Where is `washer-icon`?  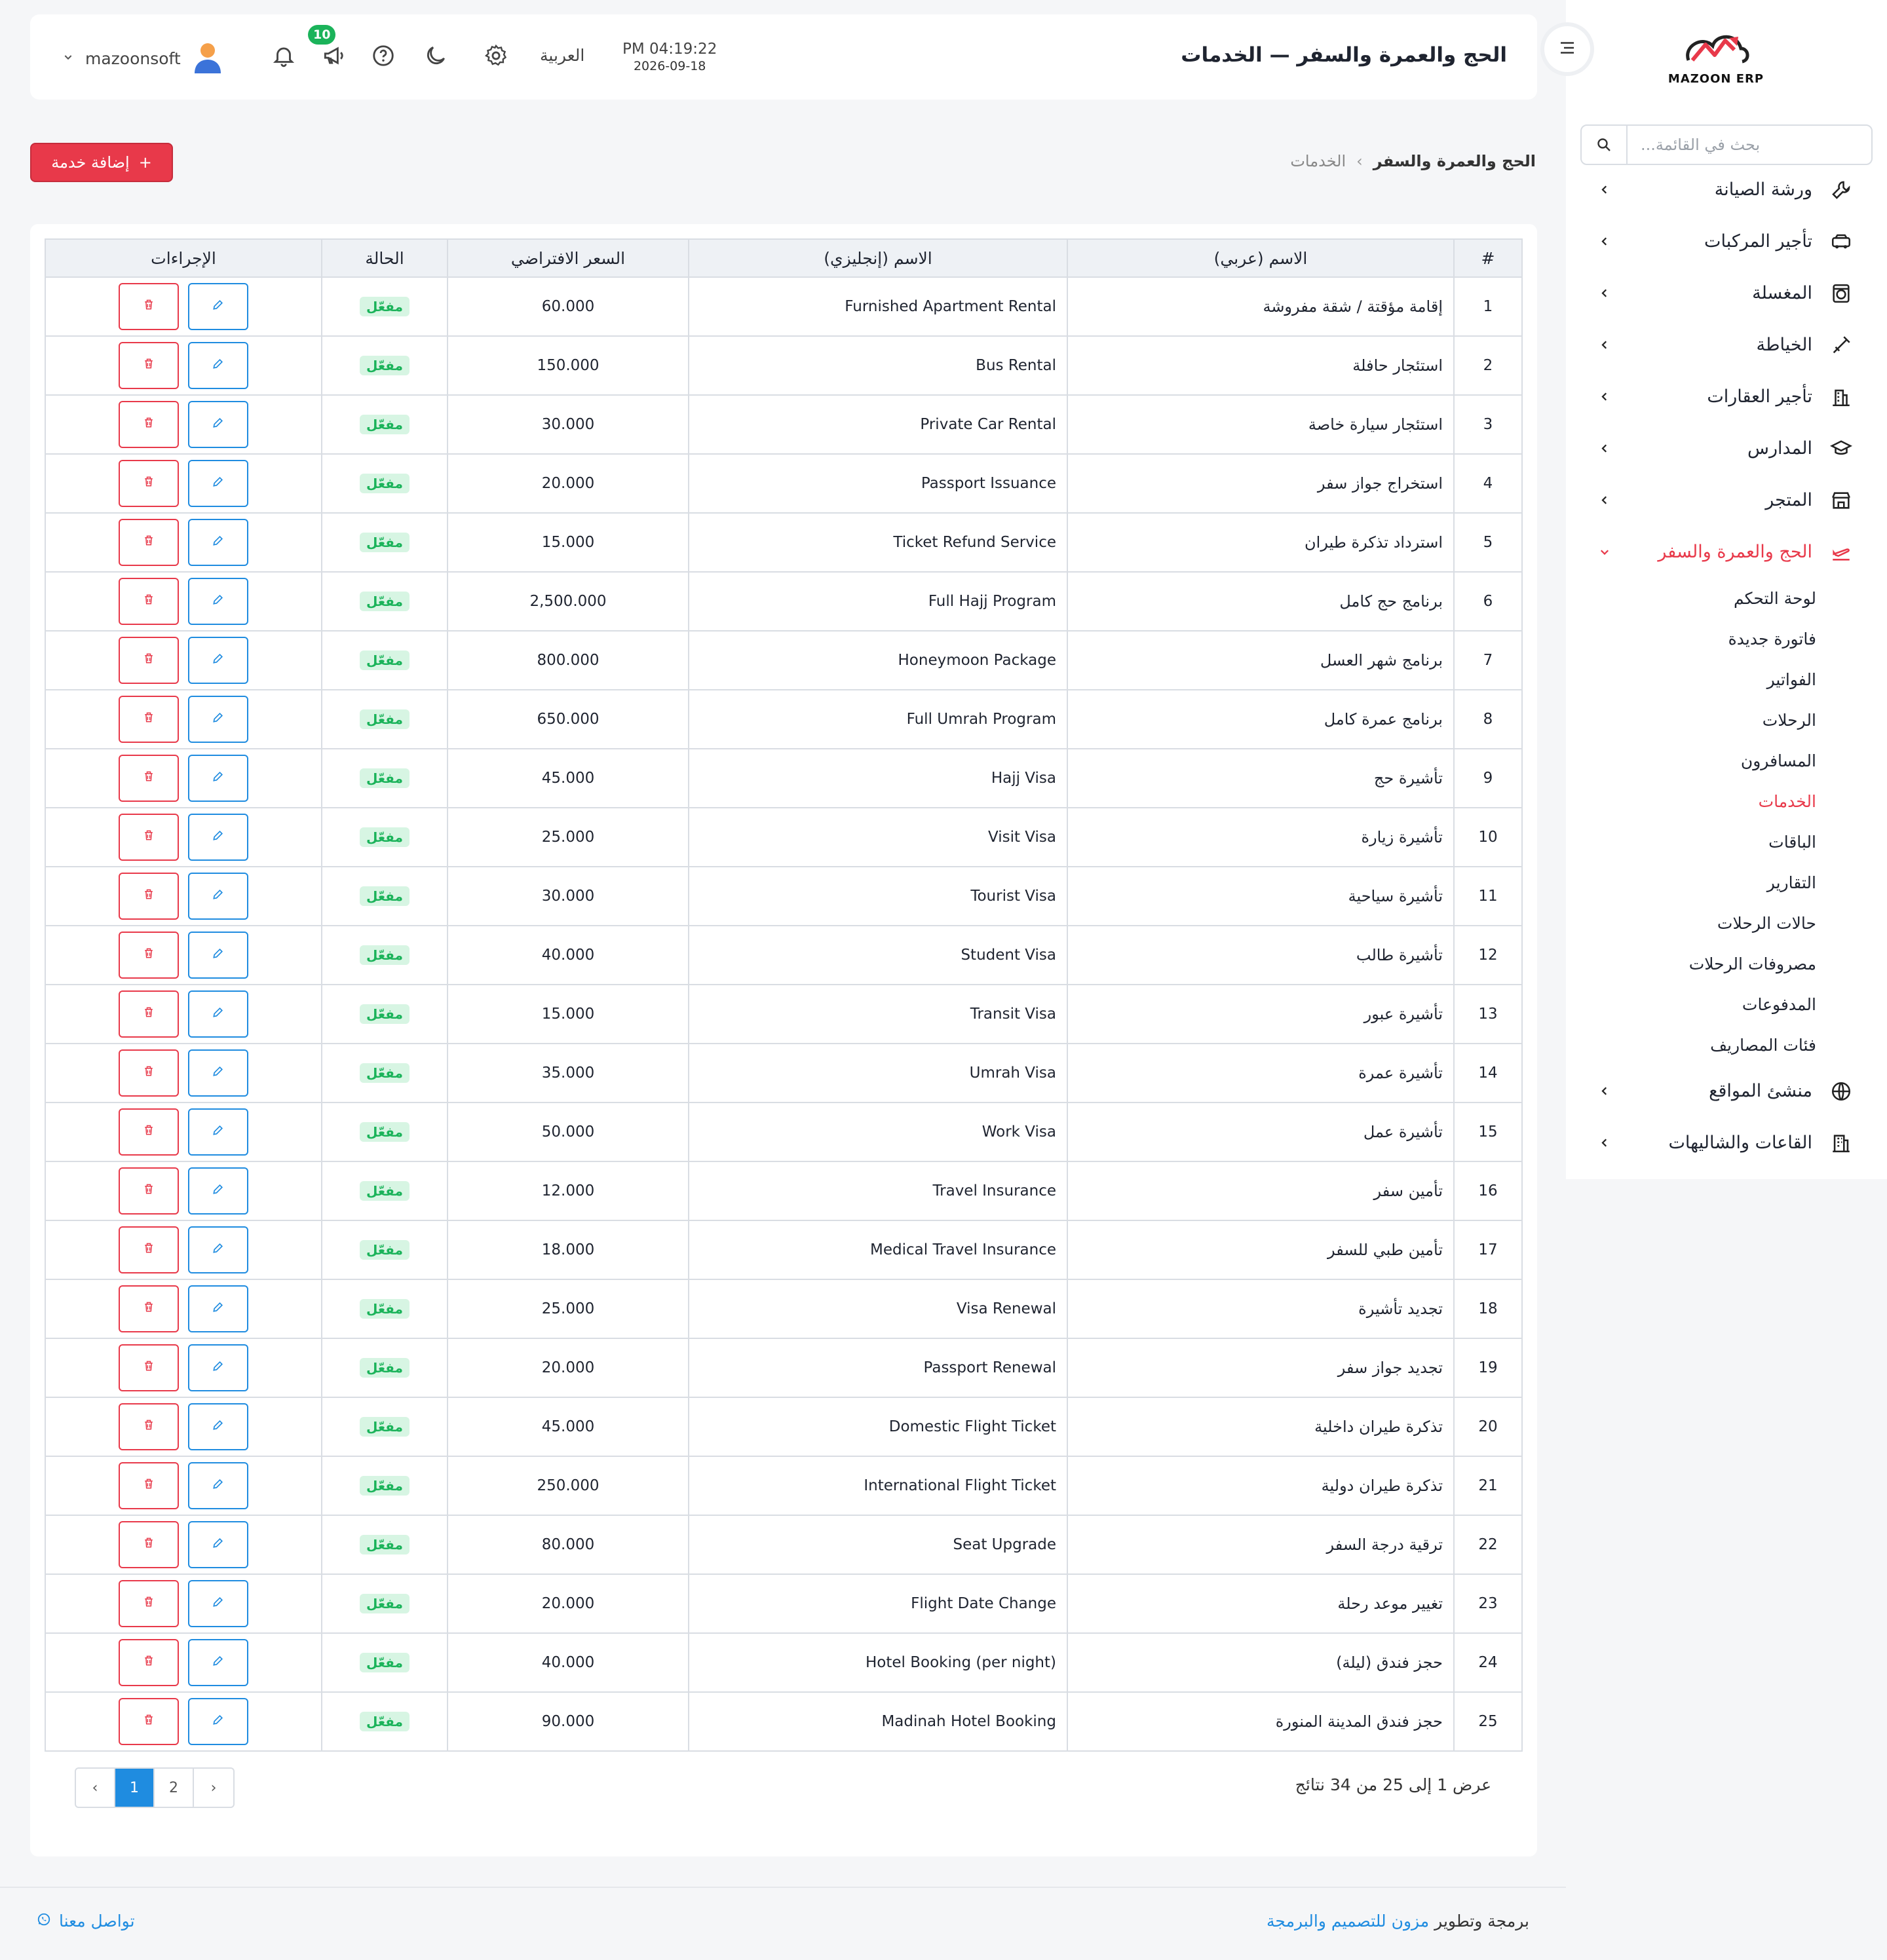 washer-icon is located at coordinates (1841, 293).